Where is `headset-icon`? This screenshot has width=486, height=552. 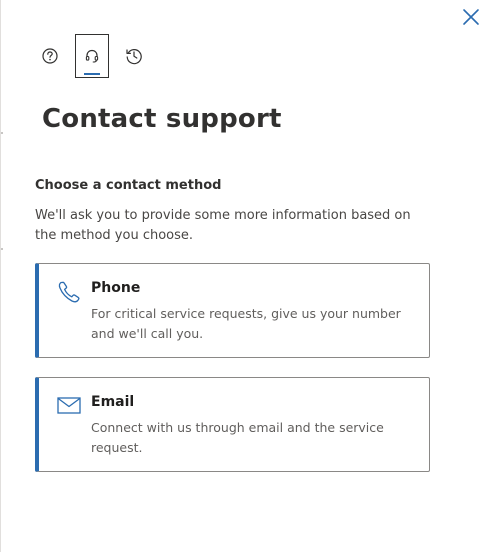 headset-icon is located at coordinates (92, 56).